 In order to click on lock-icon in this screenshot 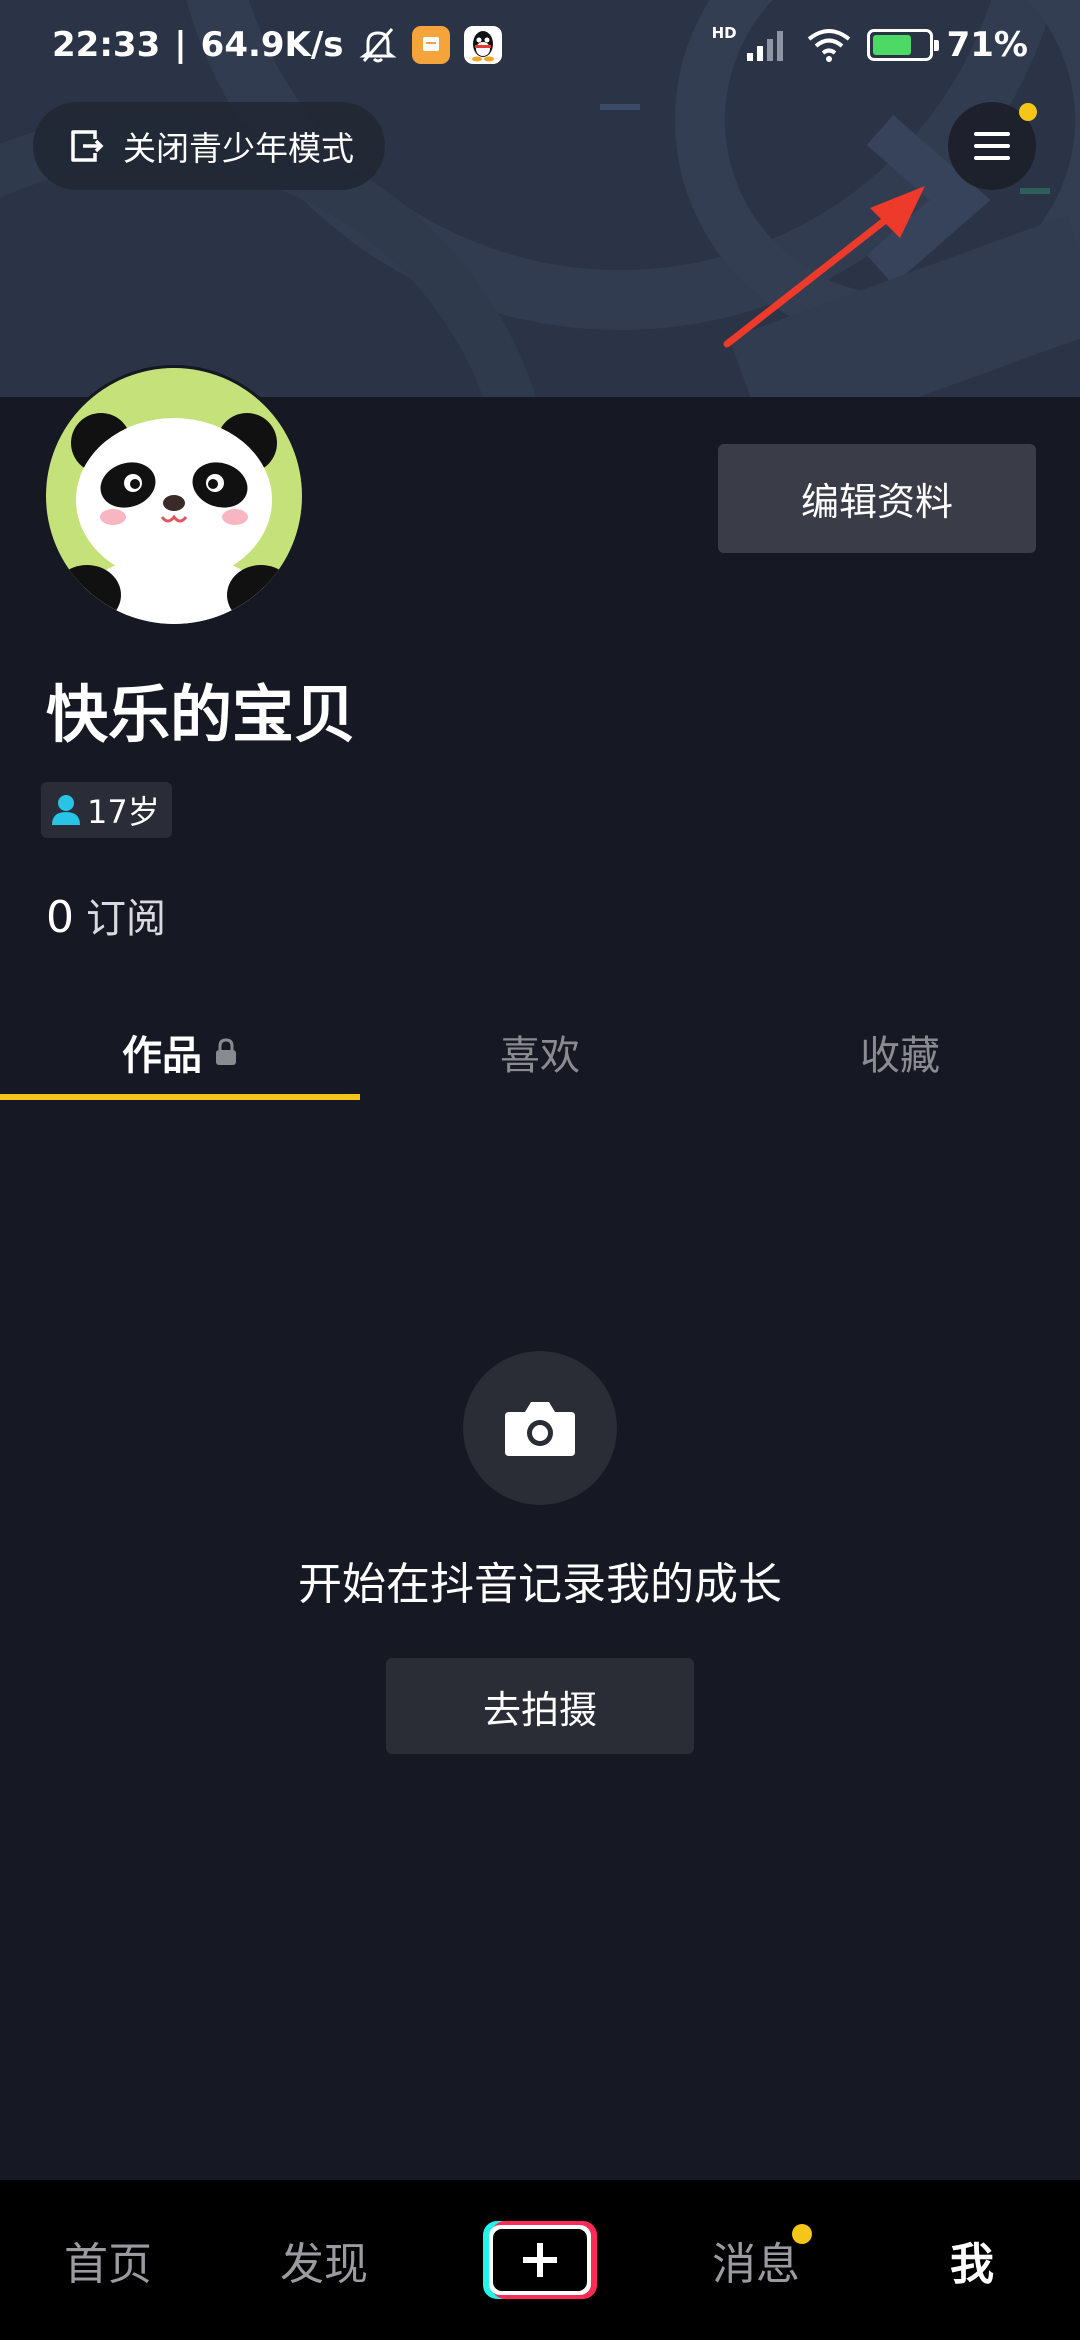, I will do `click(226, 1051)`.